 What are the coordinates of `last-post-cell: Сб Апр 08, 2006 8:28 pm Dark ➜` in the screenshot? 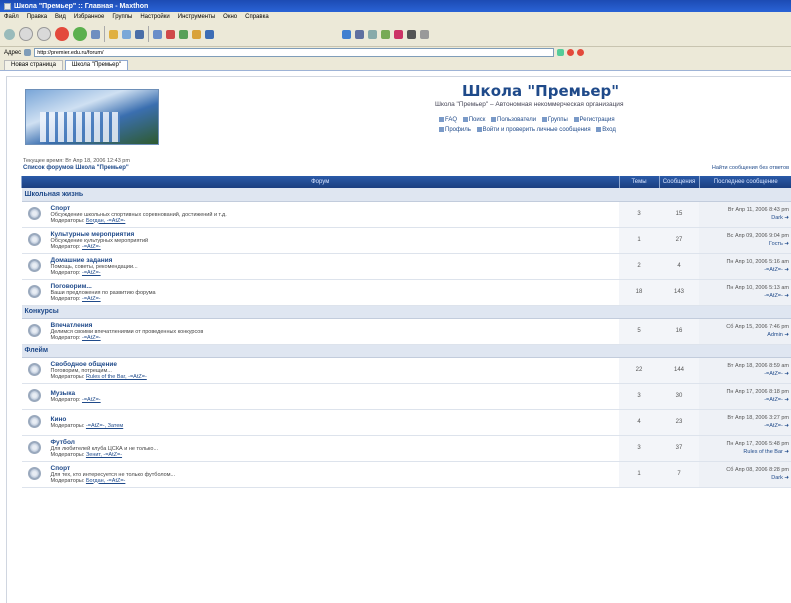 It's located at (745, 474).